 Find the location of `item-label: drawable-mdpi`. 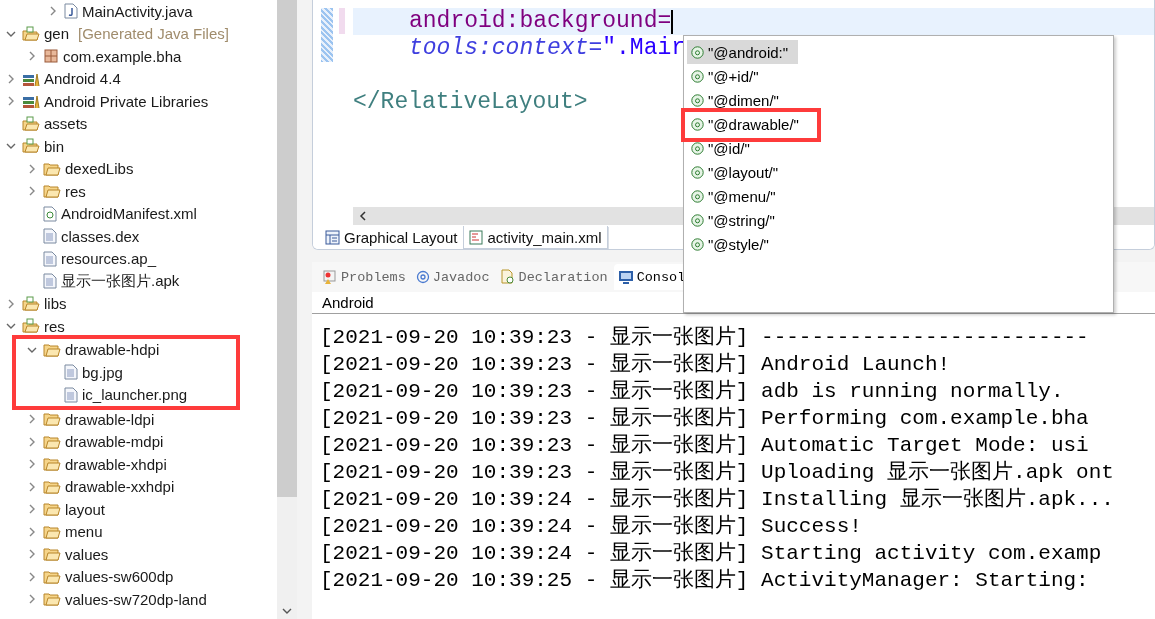

item-label: drawable-mdpi is located at coordinates (114, 442).